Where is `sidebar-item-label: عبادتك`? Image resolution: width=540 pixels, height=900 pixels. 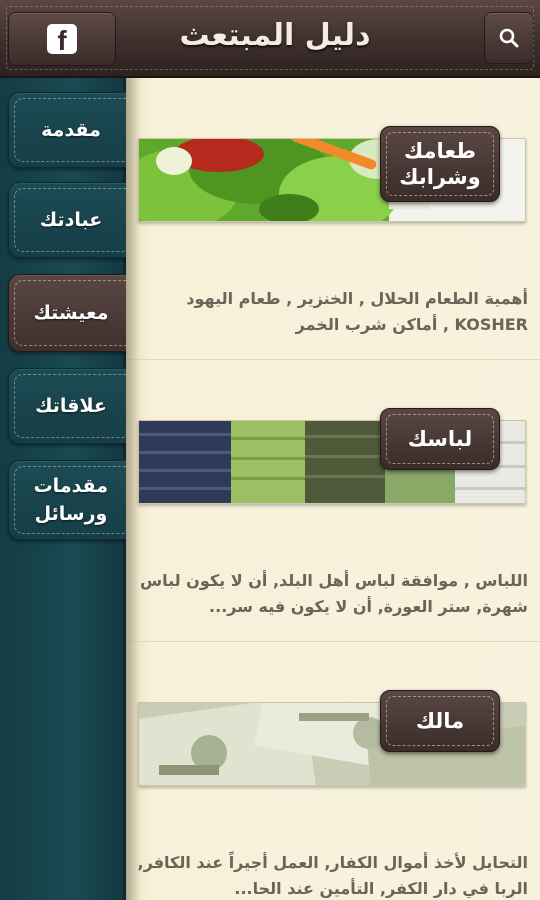 sidebar-item-label: عبادتك is located at coordinates (71, 220).